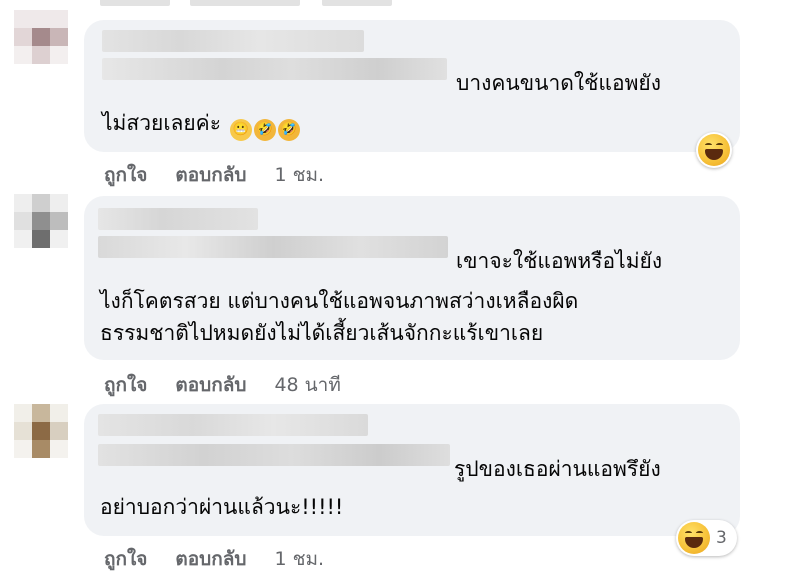 The width and height of the screenshot is (800, 583). I want to click on comment-text-line-1: บางคนขนาดใช้แอพยัง, so click(558, 83).